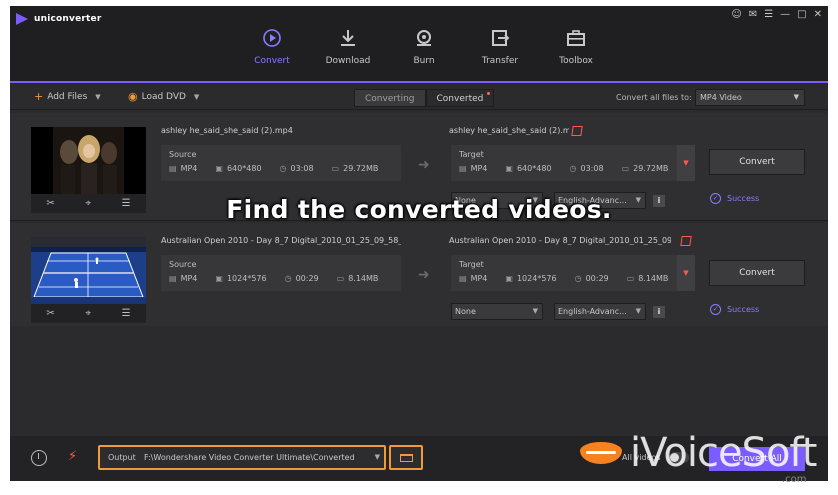 The height and width of the screenshot is (495, 838). I want to click on load-dvd-button: ◉ Load DVD ▼, so click(163, 96).